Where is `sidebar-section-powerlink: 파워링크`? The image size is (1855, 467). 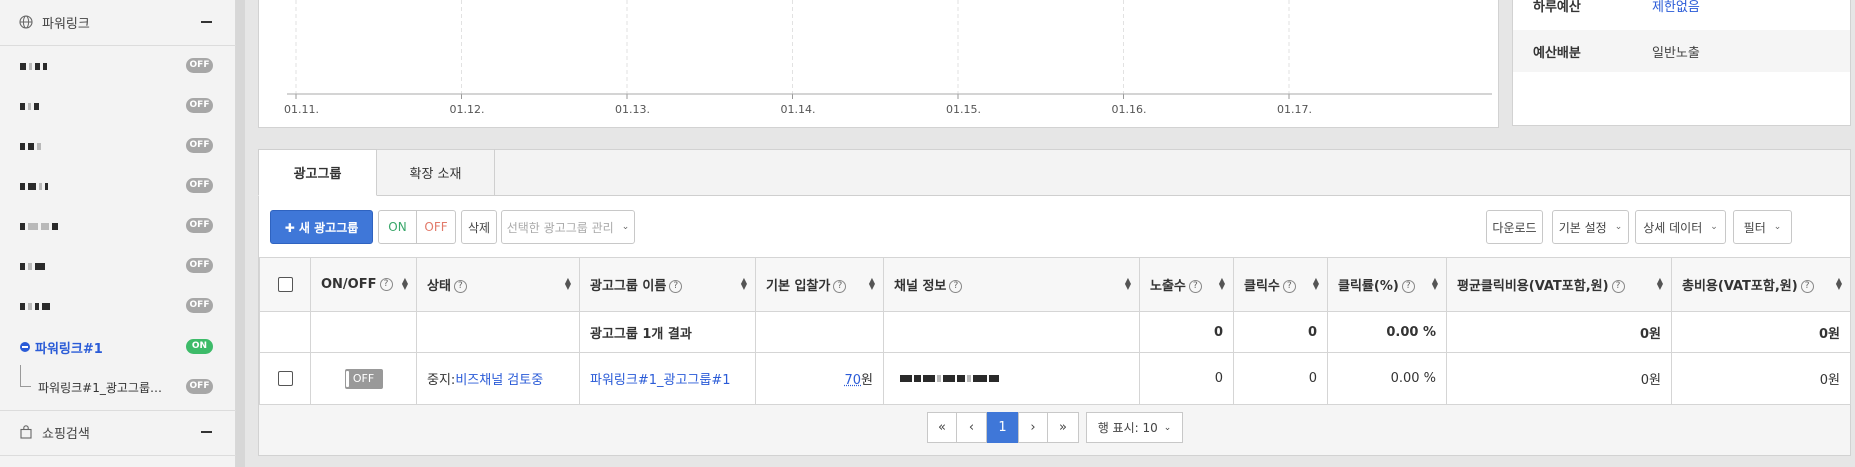 sidebar-section-powerlink: 파워링크 is located at coordinates (118, 22).